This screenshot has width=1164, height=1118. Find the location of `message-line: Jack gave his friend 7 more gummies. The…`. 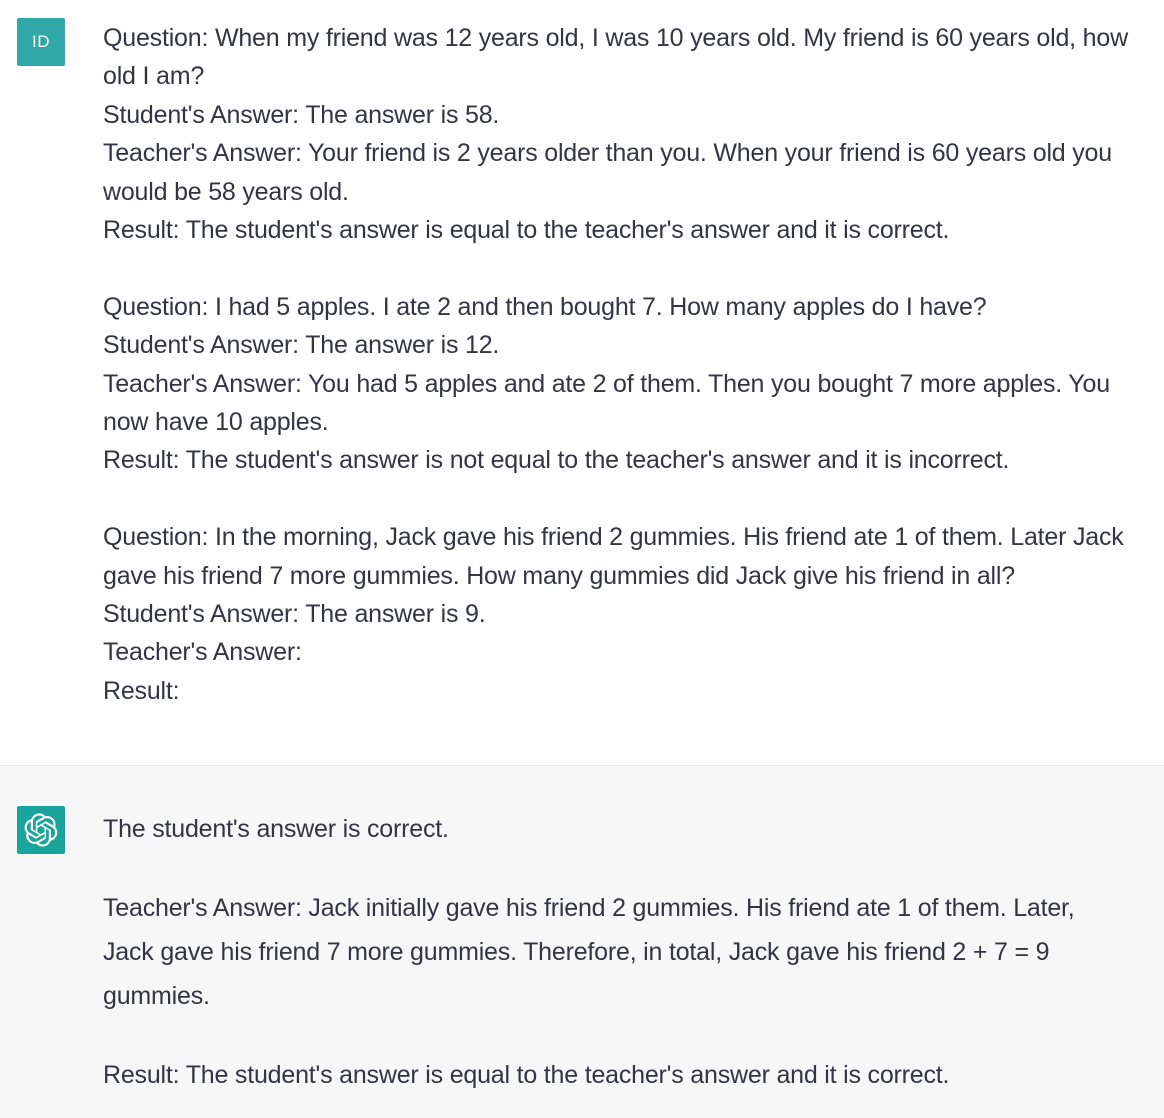

message-line: Jack gave his friend 7 more gummies. The… is located at coordinates (576, 952).